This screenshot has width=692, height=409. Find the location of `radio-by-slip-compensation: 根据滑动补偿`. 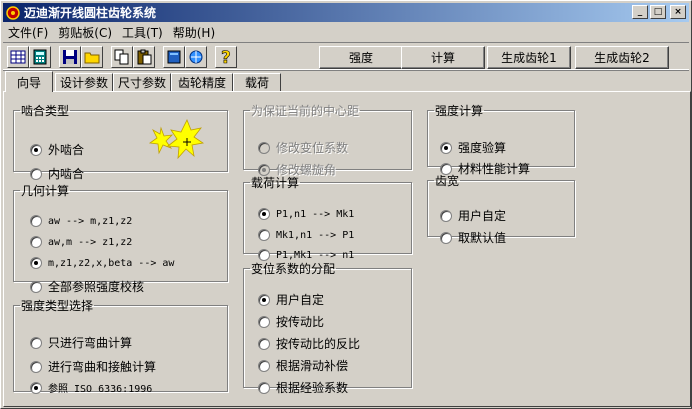

radio-by-slip-compensation: 根据滑动补偿 is located at coordinates (303, 365).